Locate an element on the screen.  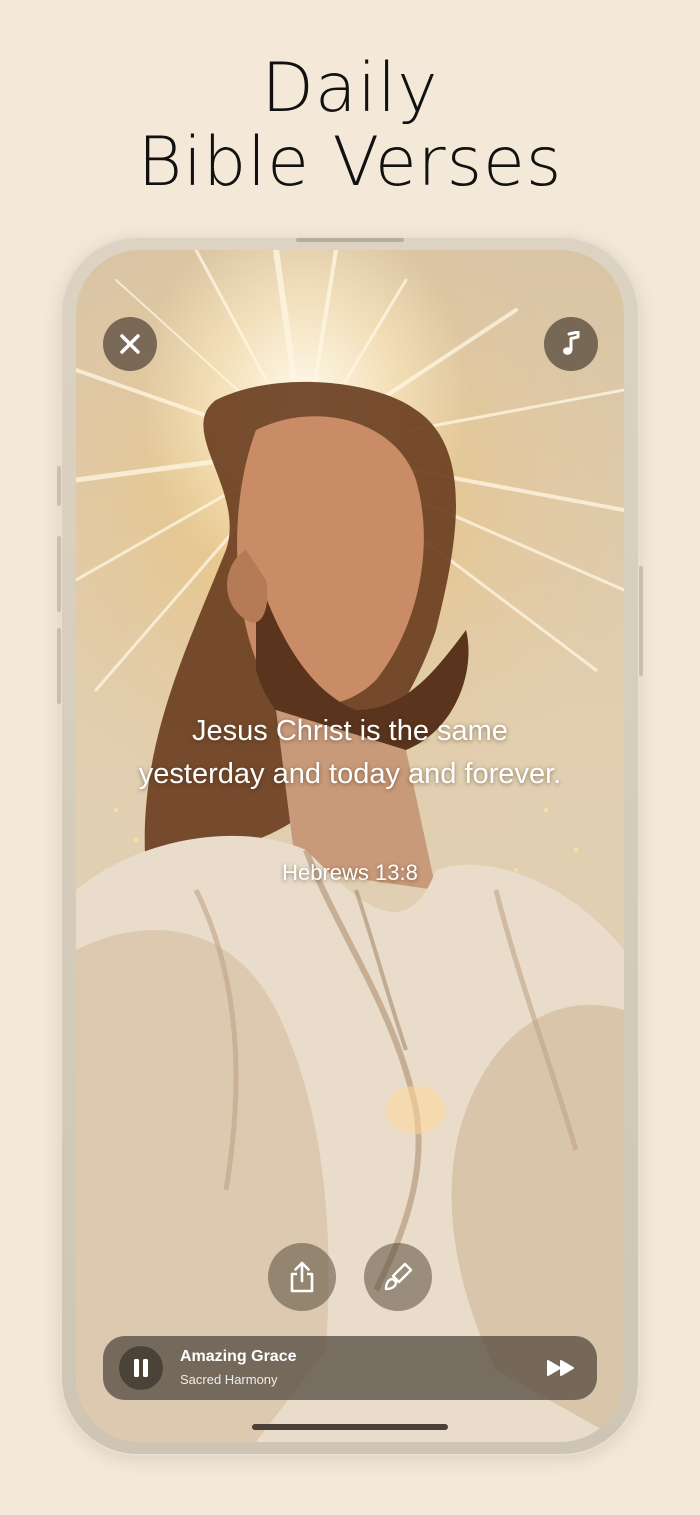
brush-icon is located at coordinates (398, 1276).